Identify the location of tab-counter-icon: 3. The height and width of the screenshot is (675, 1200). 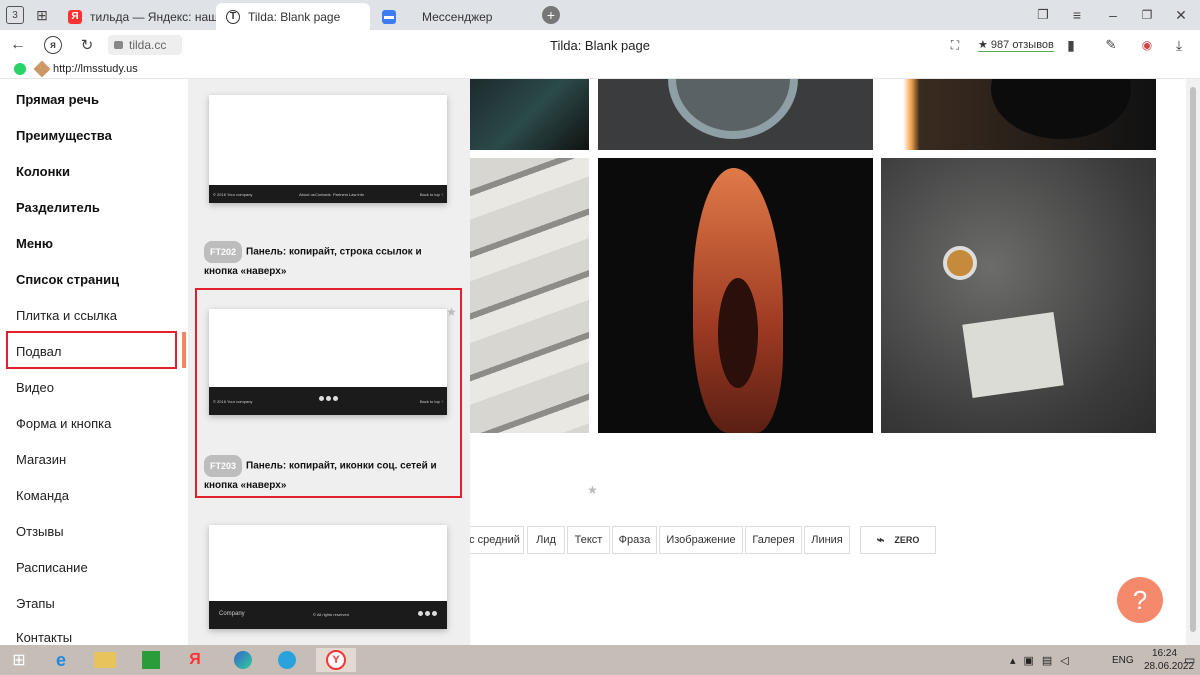
(15, 15).